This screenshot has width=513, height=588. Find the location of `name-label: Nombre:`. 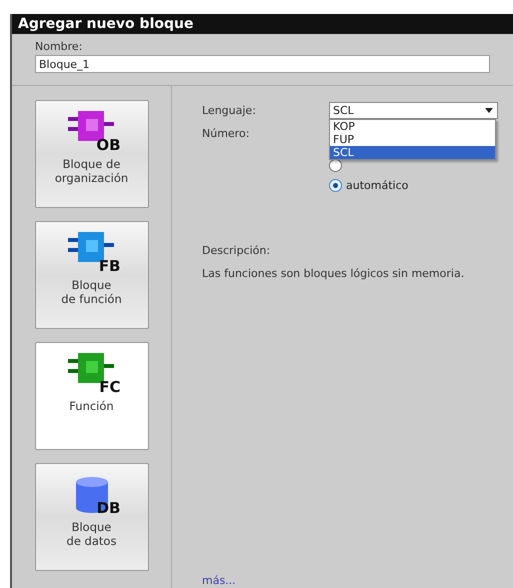

name-label: Nombre: is located at coordinates (59, 46).